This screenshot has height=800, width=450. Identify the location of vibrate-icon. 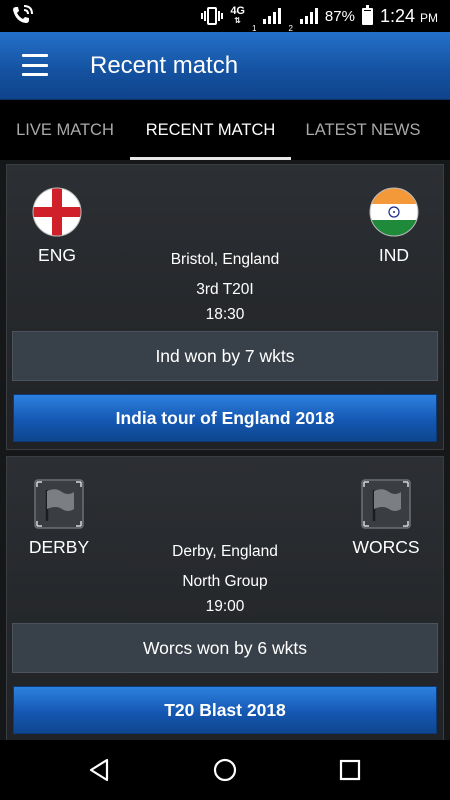
(212, 16).